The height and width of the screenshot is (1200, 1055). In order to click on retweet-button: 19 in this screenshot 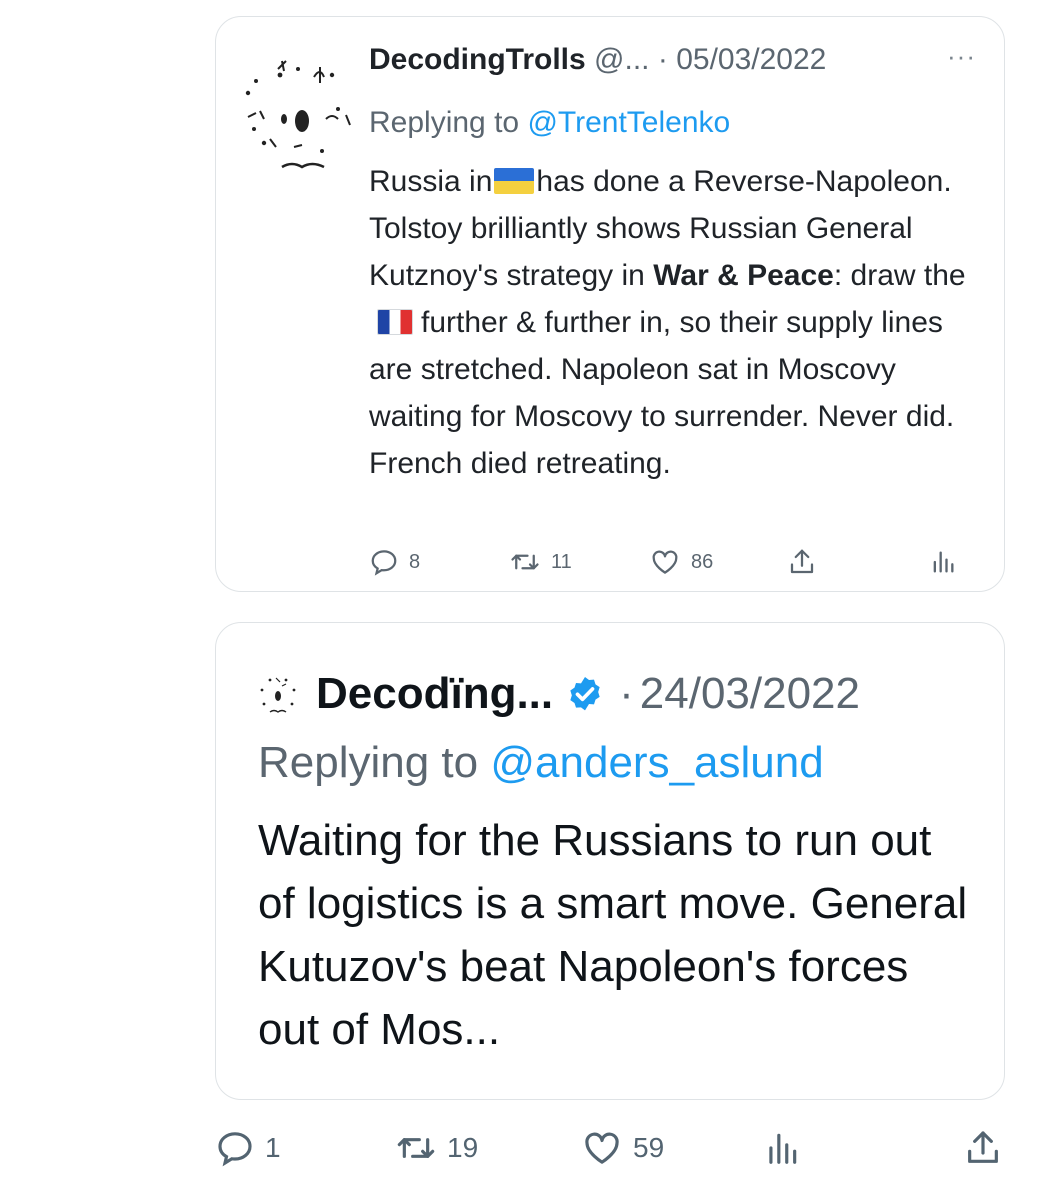, I will do `click(436, 1148)`.